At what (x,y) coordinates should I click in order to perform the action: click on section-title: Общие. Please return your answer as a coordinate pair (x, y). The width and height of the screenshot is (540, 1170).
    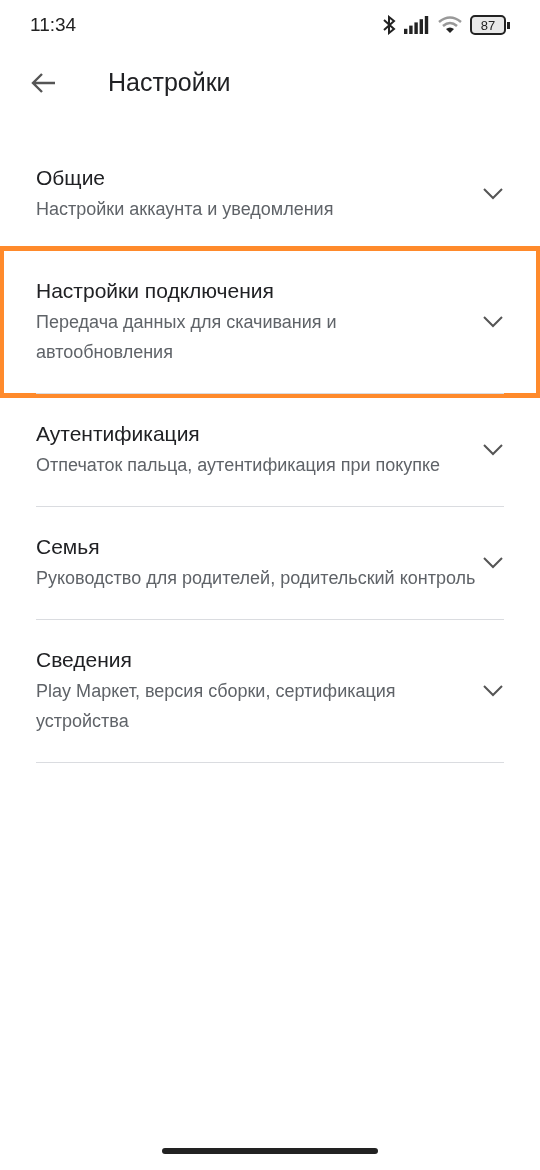
    Looking at the image, I should click on (71, 178).